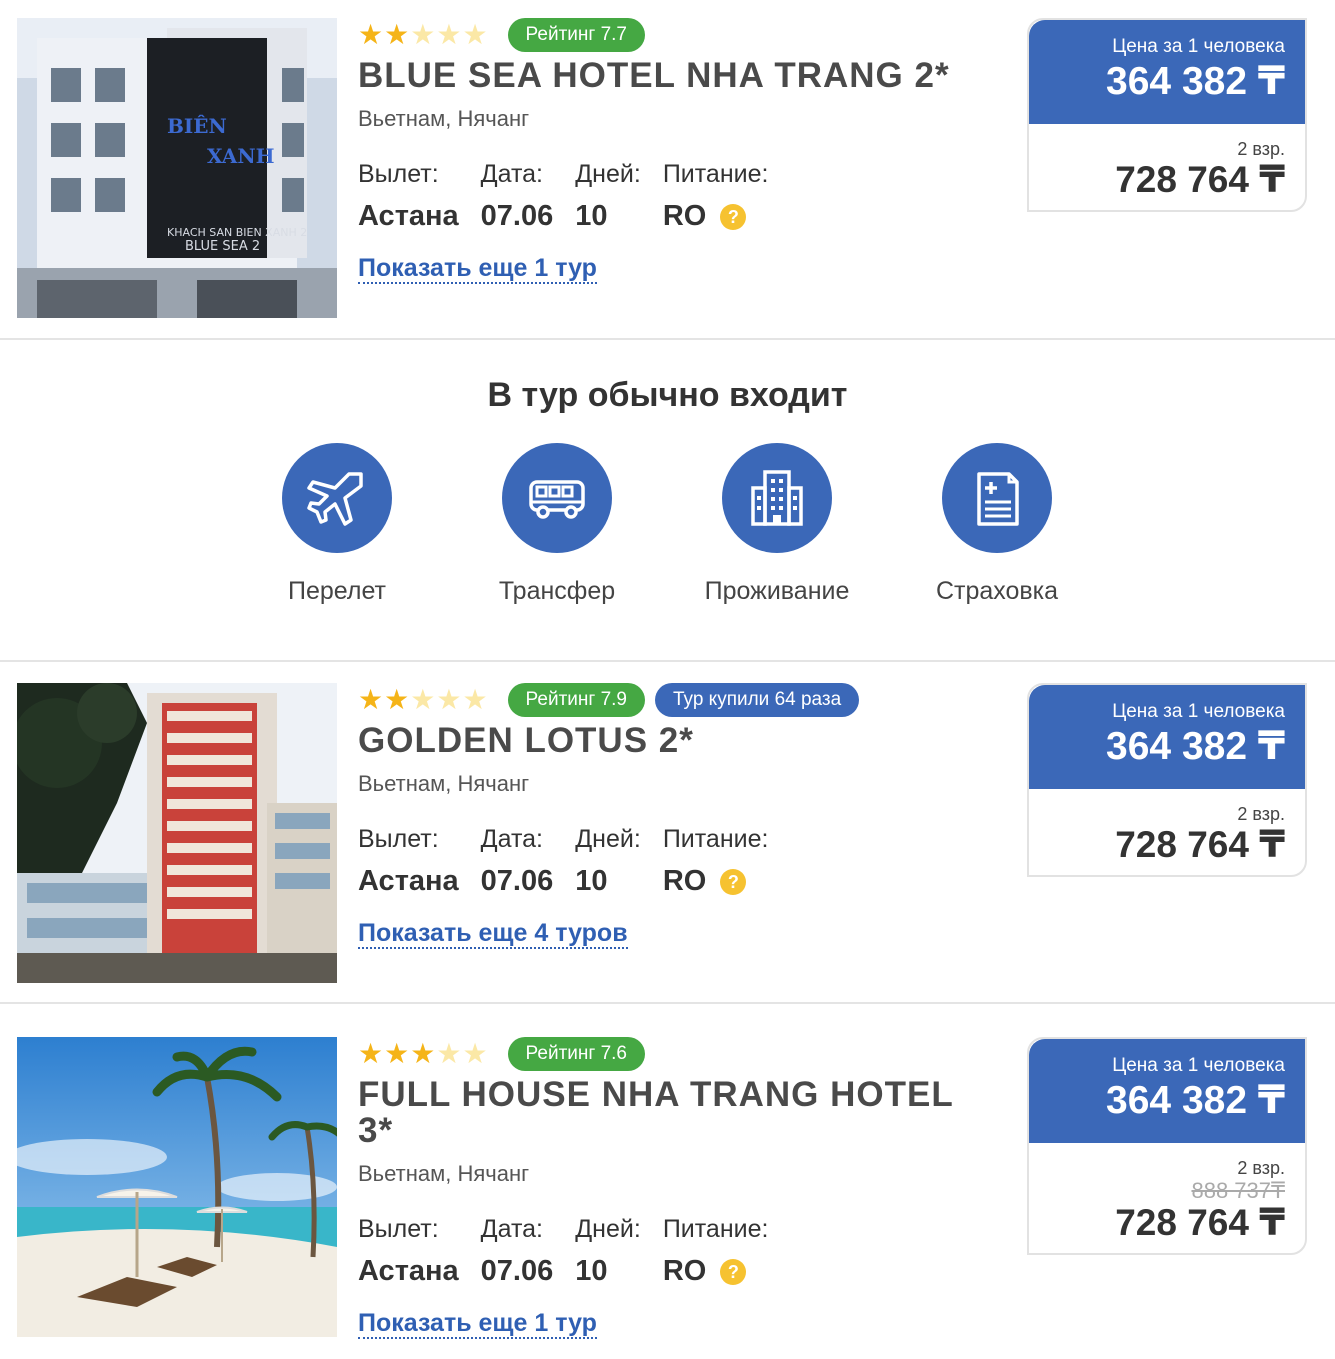 The height and width of the screenshot is (1359, 1335). I want to click on included-label: Страховка, so click(997, 591).